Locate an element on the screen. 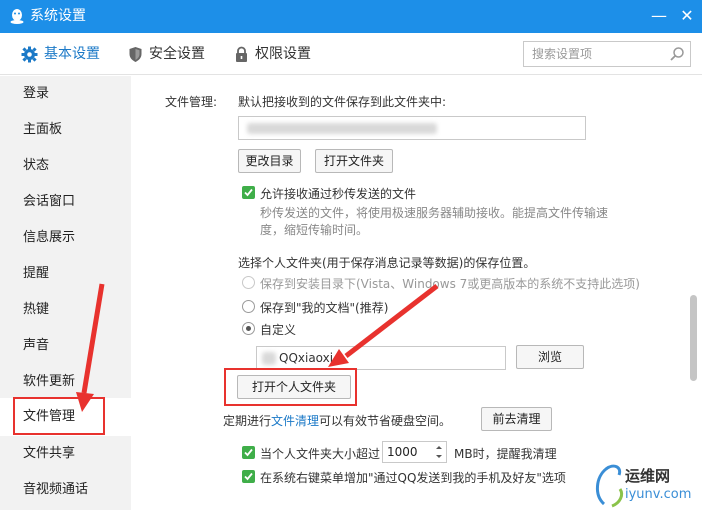  change-directory-button: 更改目录 is located at coordinates (269, 161).